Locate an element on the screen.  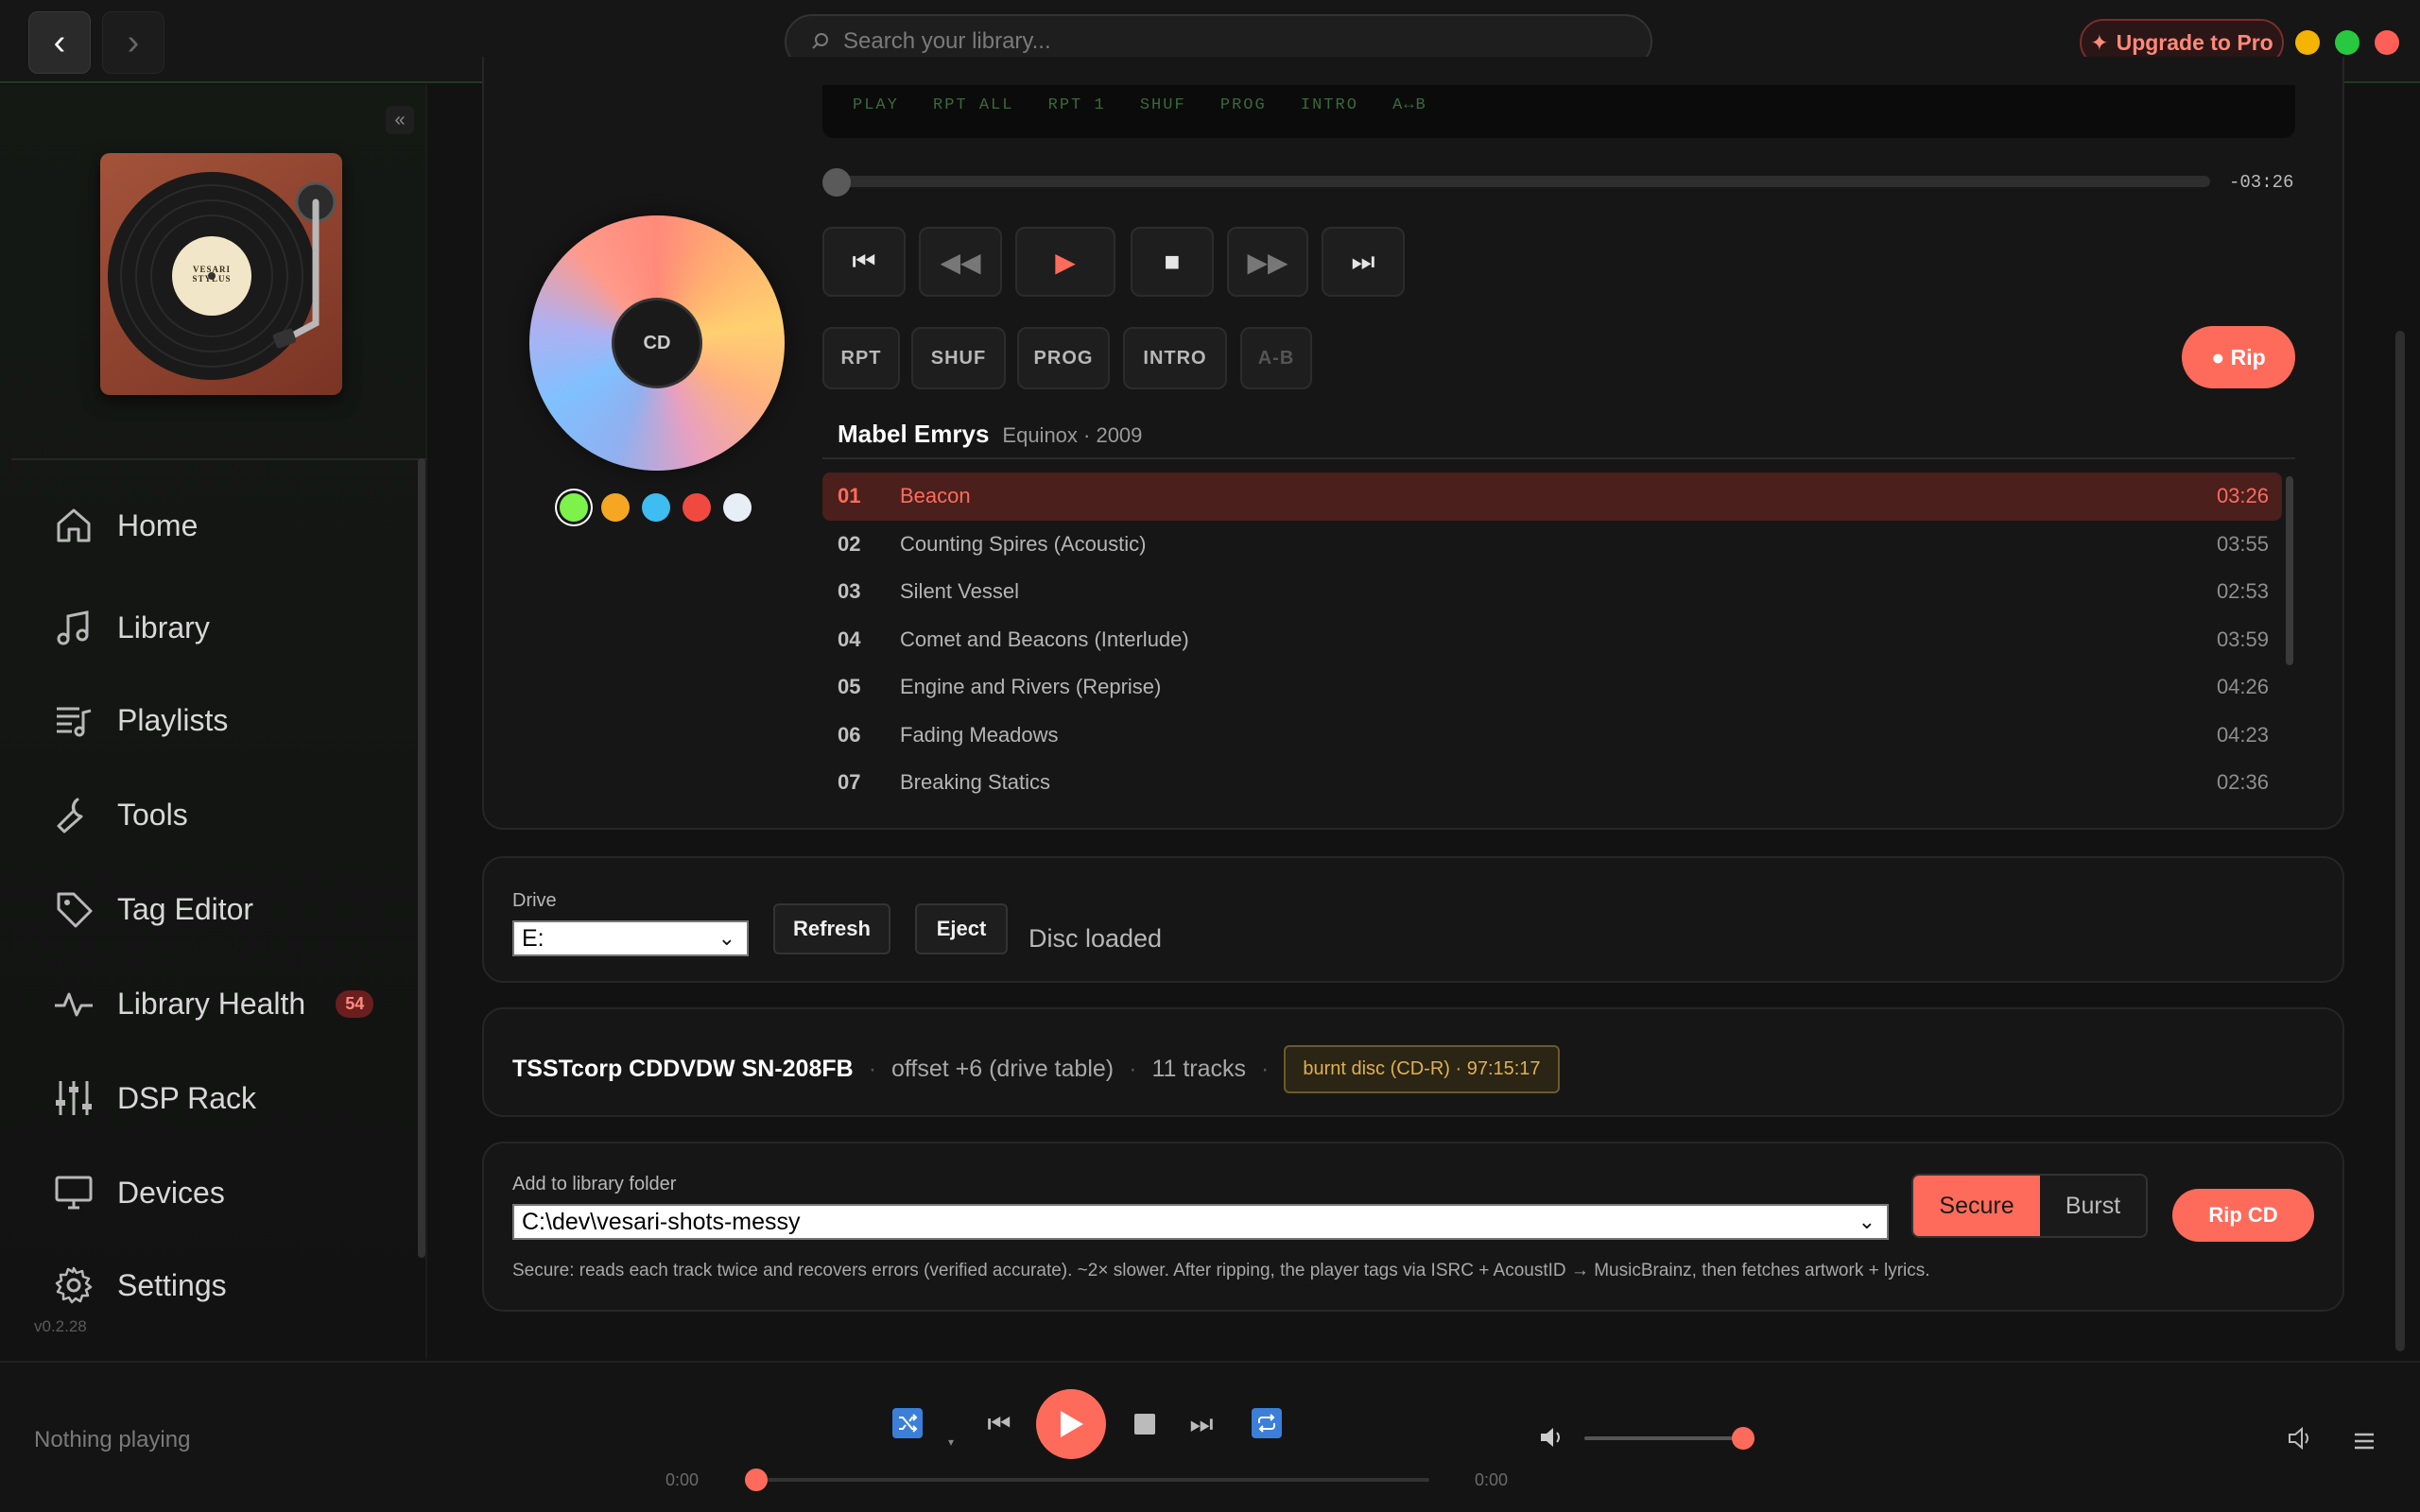
sidebar-item-playlists: Playlists is located at coordinates (223, 720).